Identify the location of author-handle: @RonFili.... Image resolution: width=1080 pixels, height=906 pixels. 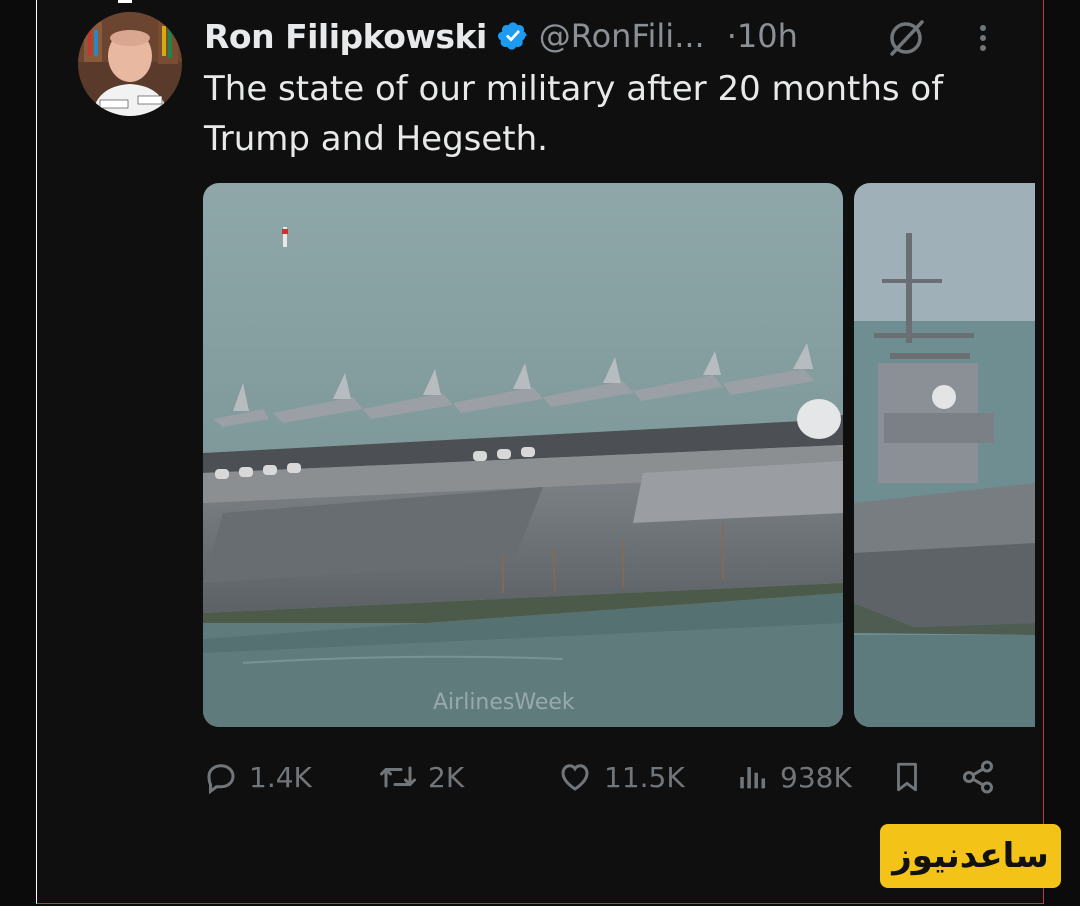
(622, 36).